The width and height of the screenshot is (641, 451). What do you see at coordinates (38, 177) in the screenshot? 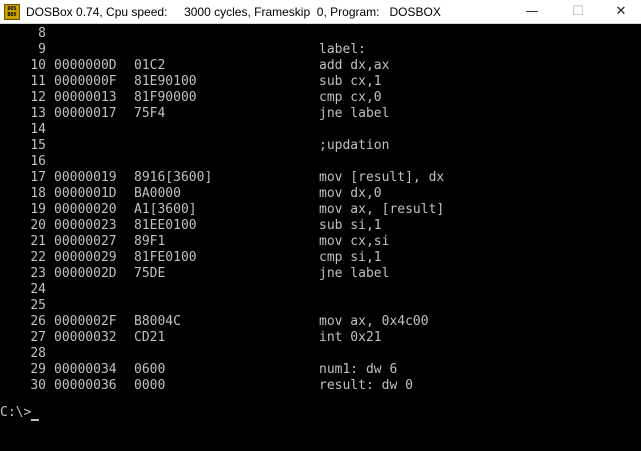
I see `line-number: 17` at bounding box center [38, 177].